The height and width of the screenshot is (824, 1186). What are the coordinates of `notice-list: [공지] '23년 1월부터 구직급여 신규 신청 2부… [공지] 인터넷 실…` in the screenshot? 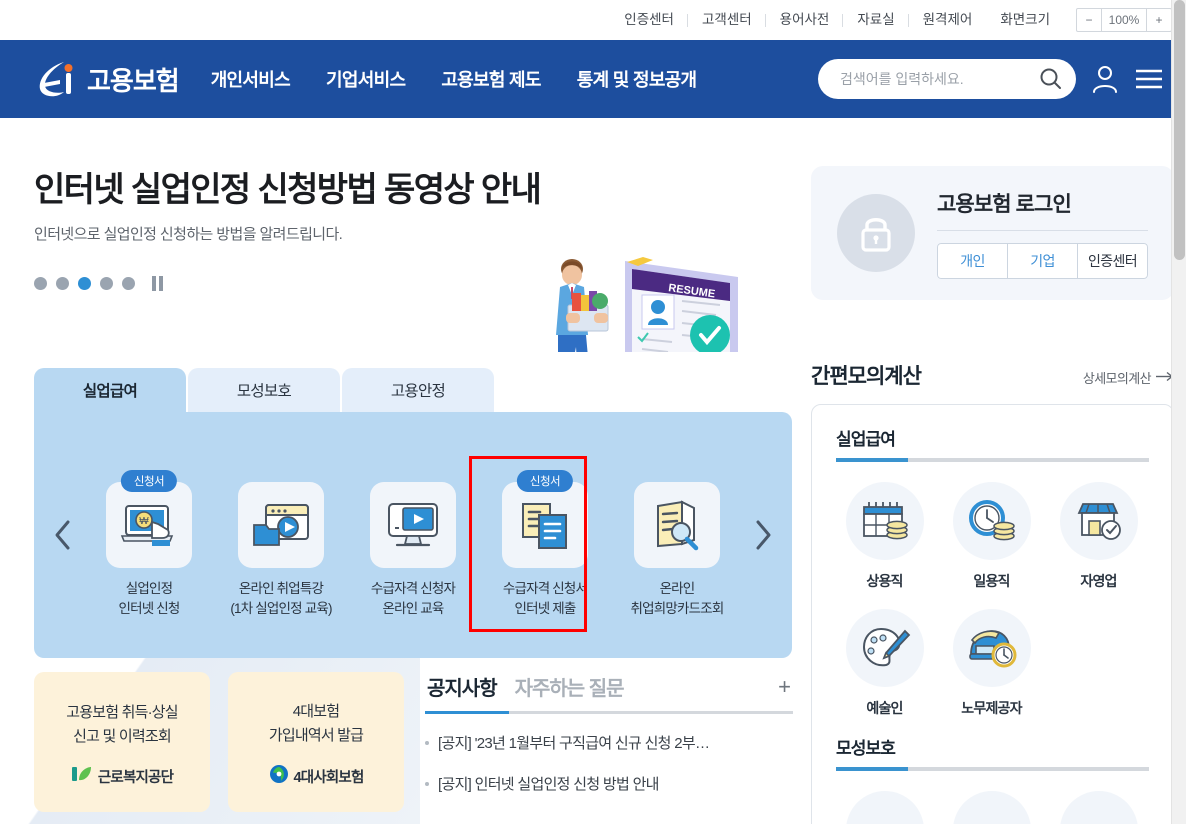 It's located at (609, 763).